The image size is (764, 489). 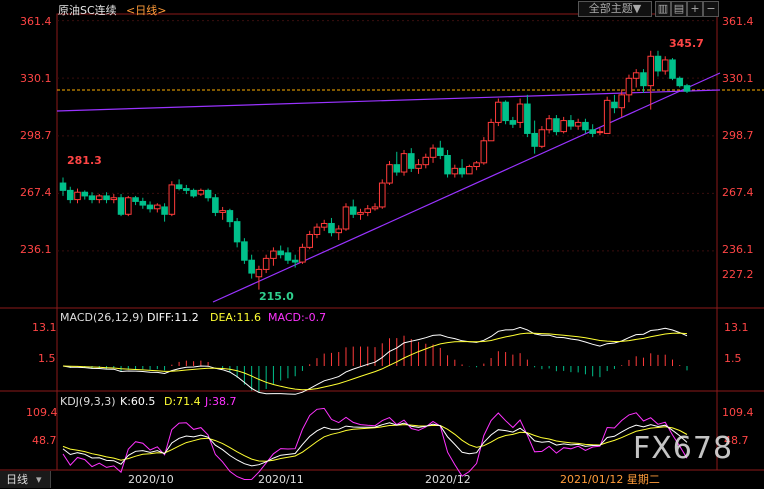 What do you see at coordinates (146, 10) in the screenshot?
I see `period-label: <日线>` at bounding box center [146, 10].